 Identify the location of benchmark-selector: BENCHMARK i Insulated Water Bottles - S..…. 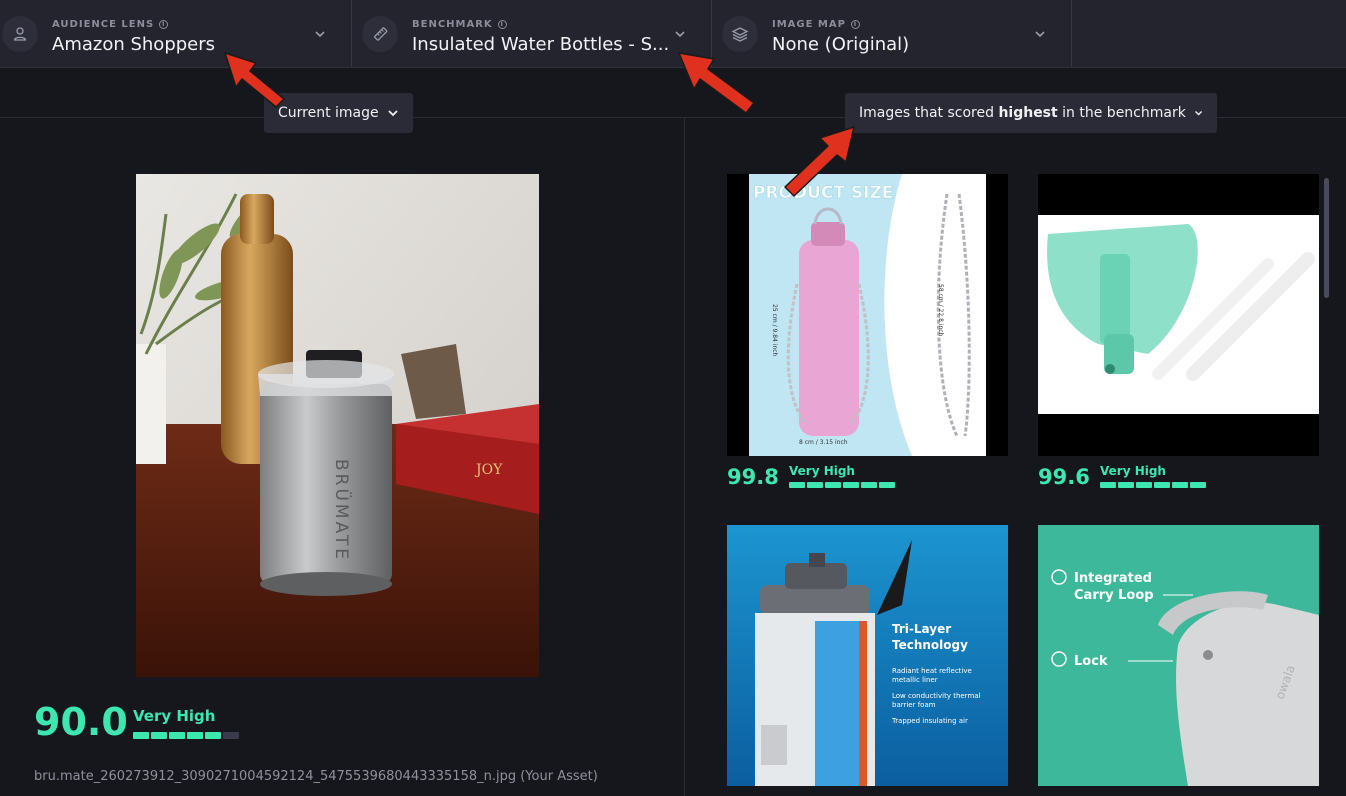
(532, 33).